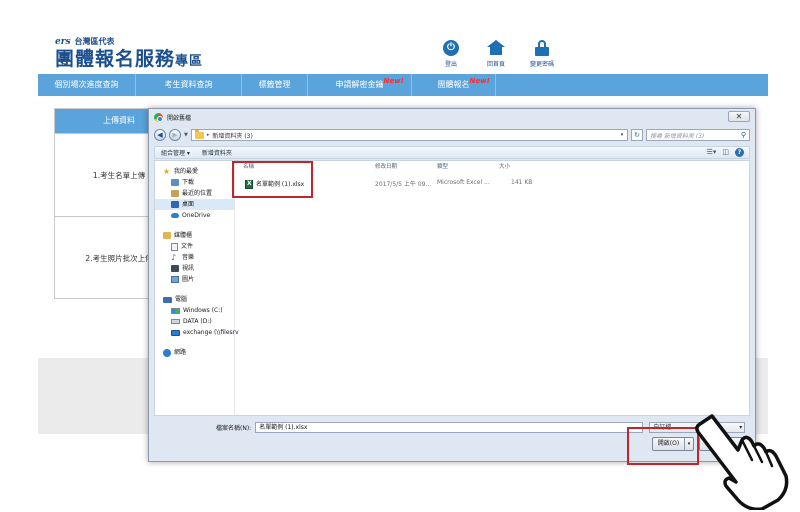  I want to click on nav-item-label: DATA (D:), so click(197, 321).